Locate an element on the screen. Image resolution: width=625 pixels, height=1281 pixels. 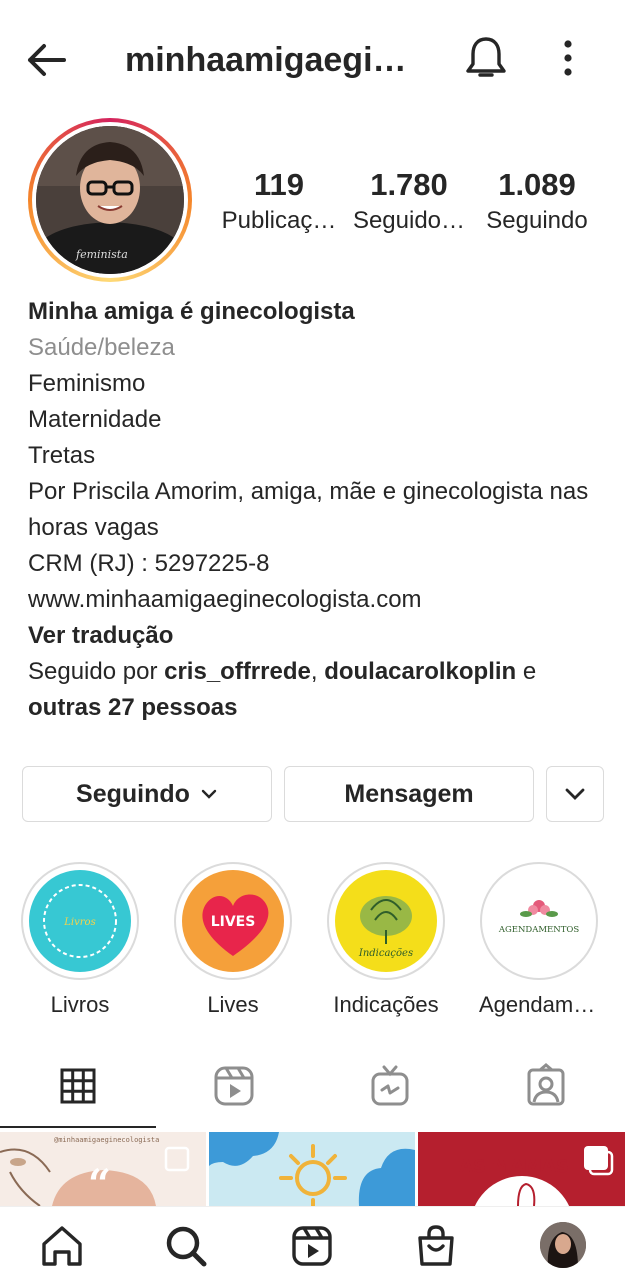
followed-and: e is located at coordinates (526, 671).